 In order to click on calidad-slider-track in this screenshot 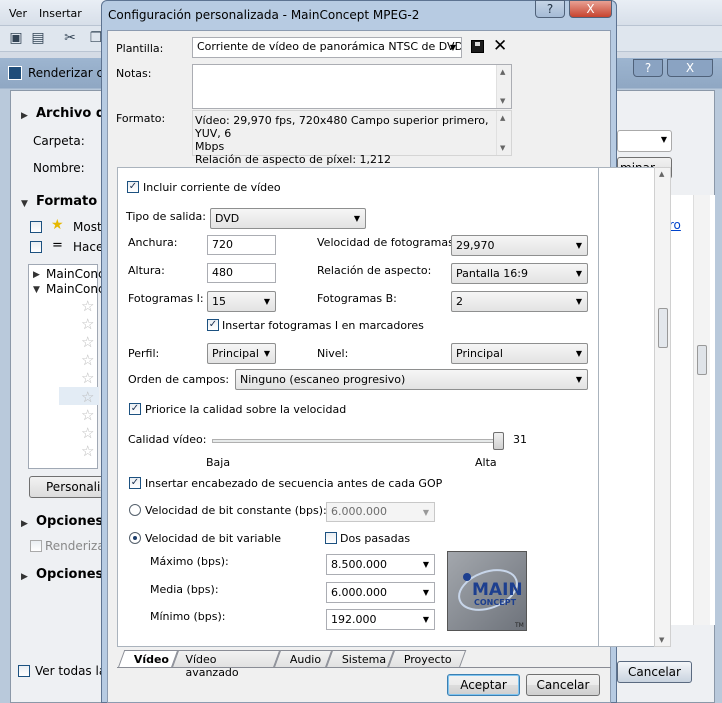, I will do `click(358, 441)`.